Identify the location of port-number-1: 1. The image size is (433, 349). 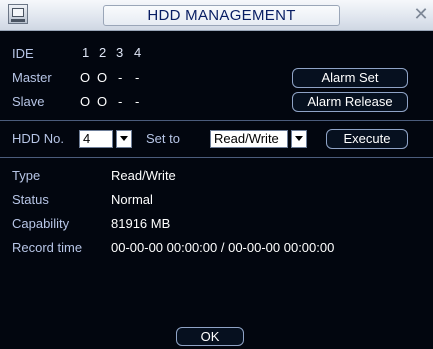
(86, 52).